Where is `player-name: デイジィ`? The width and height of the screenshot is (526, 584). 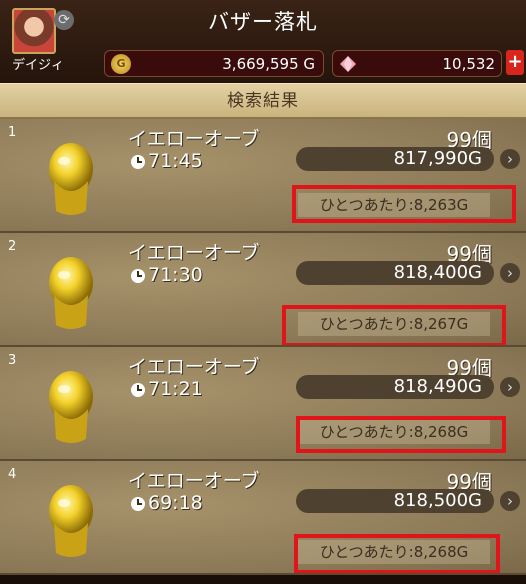 player-name: デイジィ is located at coordinates (37, 65).